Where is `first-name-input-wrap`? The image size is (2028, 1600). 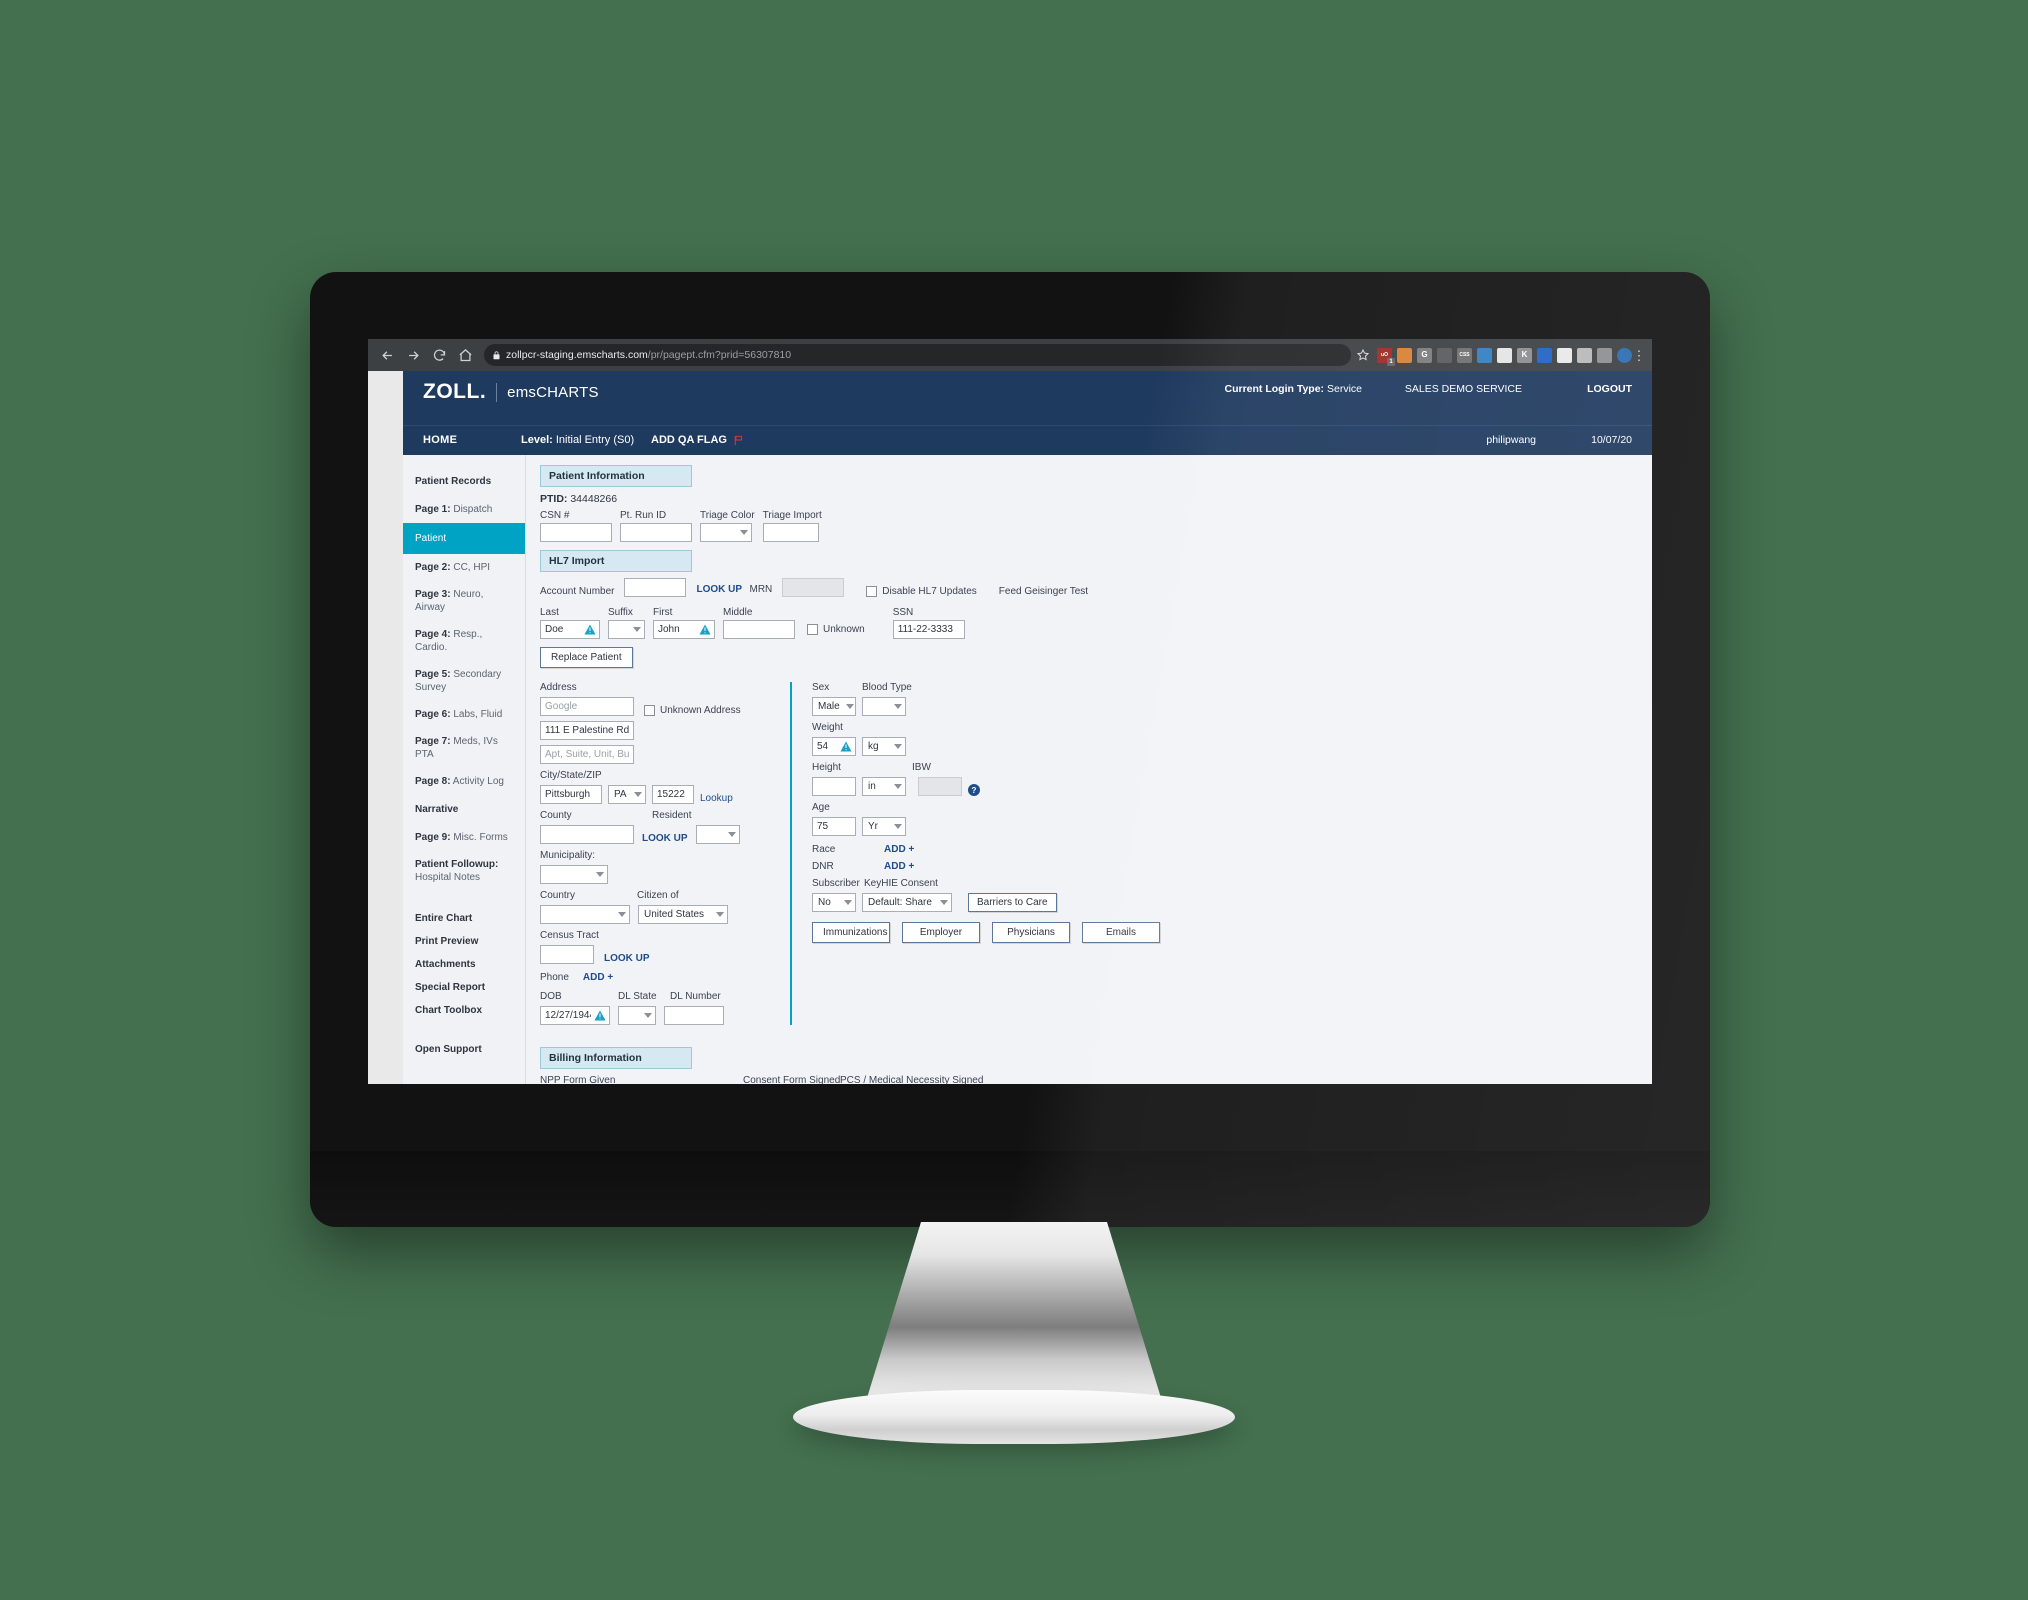
first-name-input-wrap is located at coordinates (684, 629).